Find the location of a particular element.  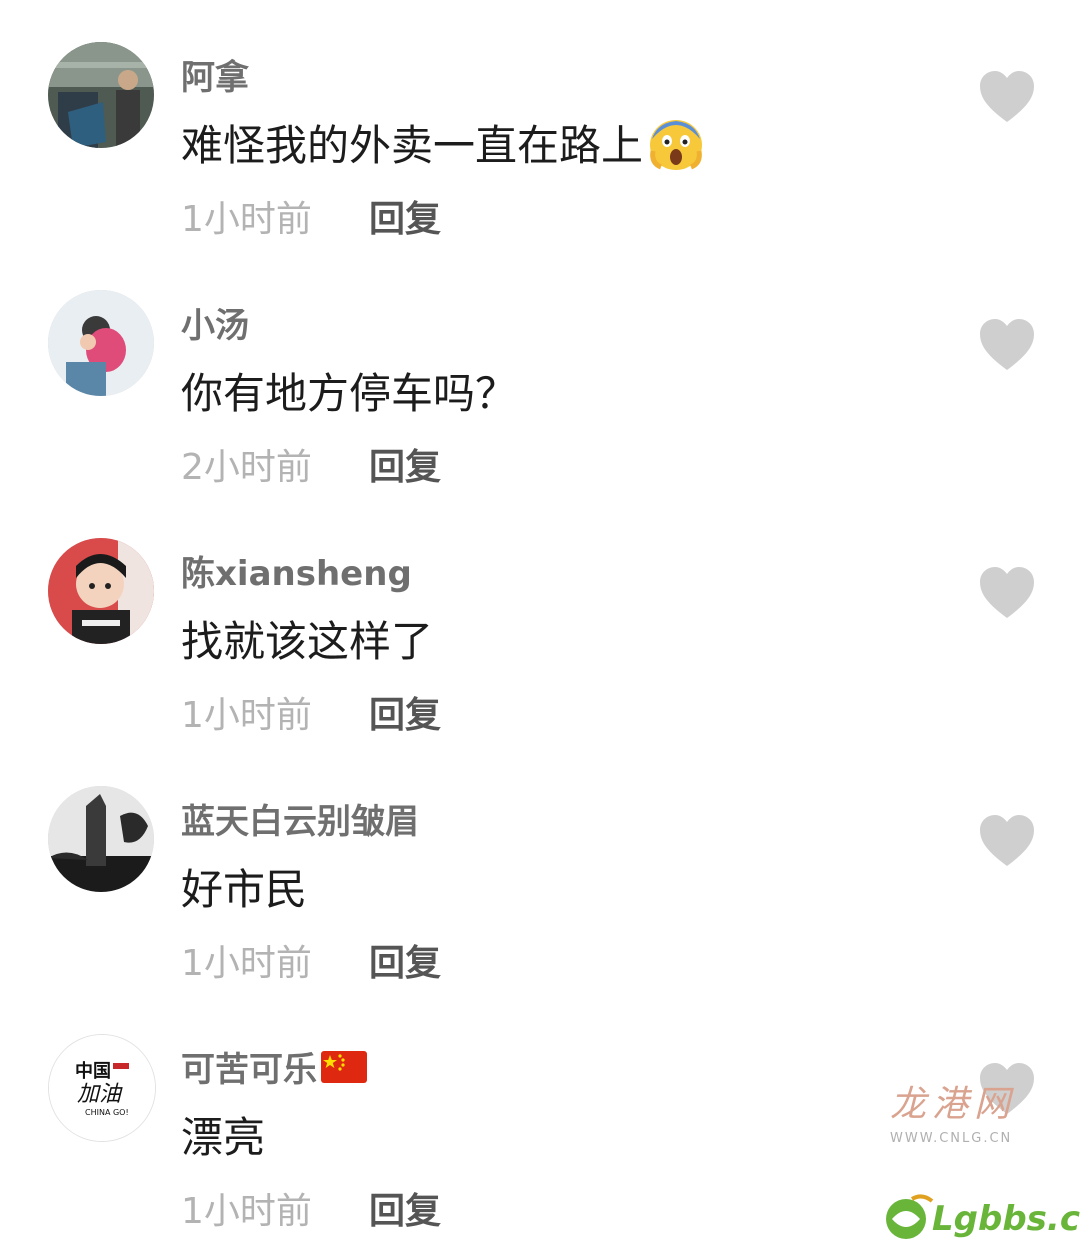

lgbbs-watermark-text: Lgbbs.cn is located at coordinates (1006, 1219).